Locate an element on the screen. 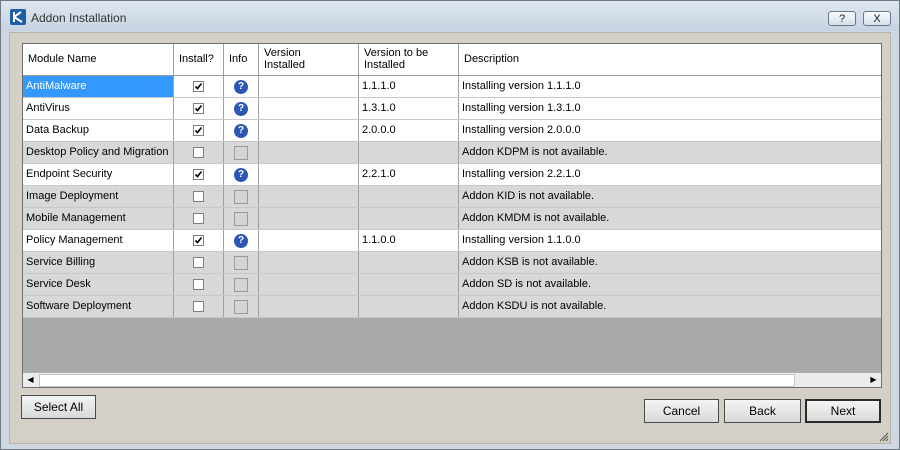 This screenshot has width=900, height=450. module-name-cell: Mobile Management is located at coordinates (98, 218).